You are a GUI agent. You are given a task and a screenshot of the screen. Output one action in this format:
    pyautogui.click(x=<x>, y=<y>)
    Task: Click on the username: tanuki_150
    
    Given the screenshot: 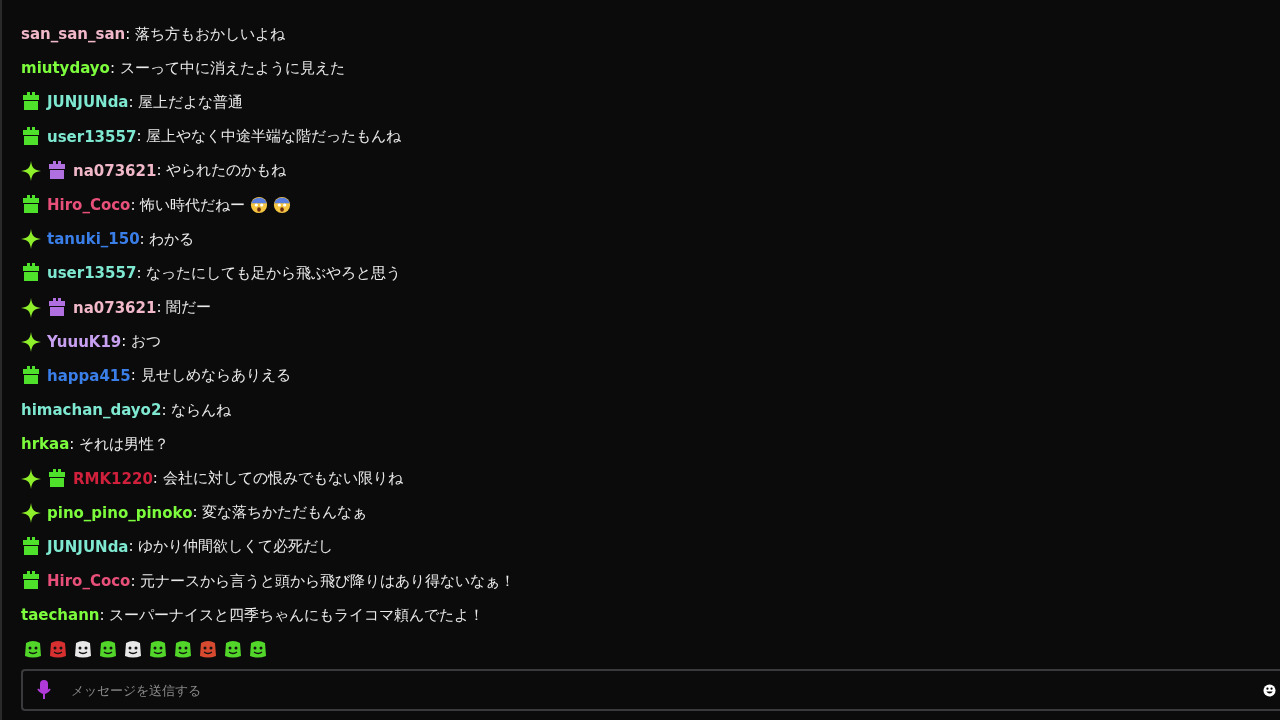 What is the action you would take?
    pyautogui.click(x=93, y=239)
    